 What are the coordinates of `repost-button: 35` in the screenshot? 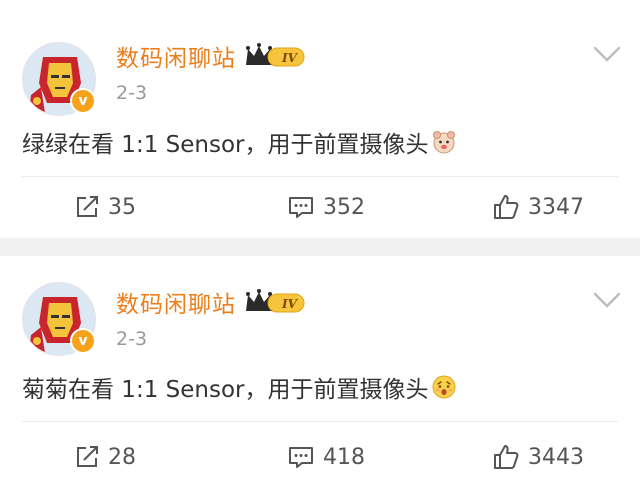 It's located at (121, 207).